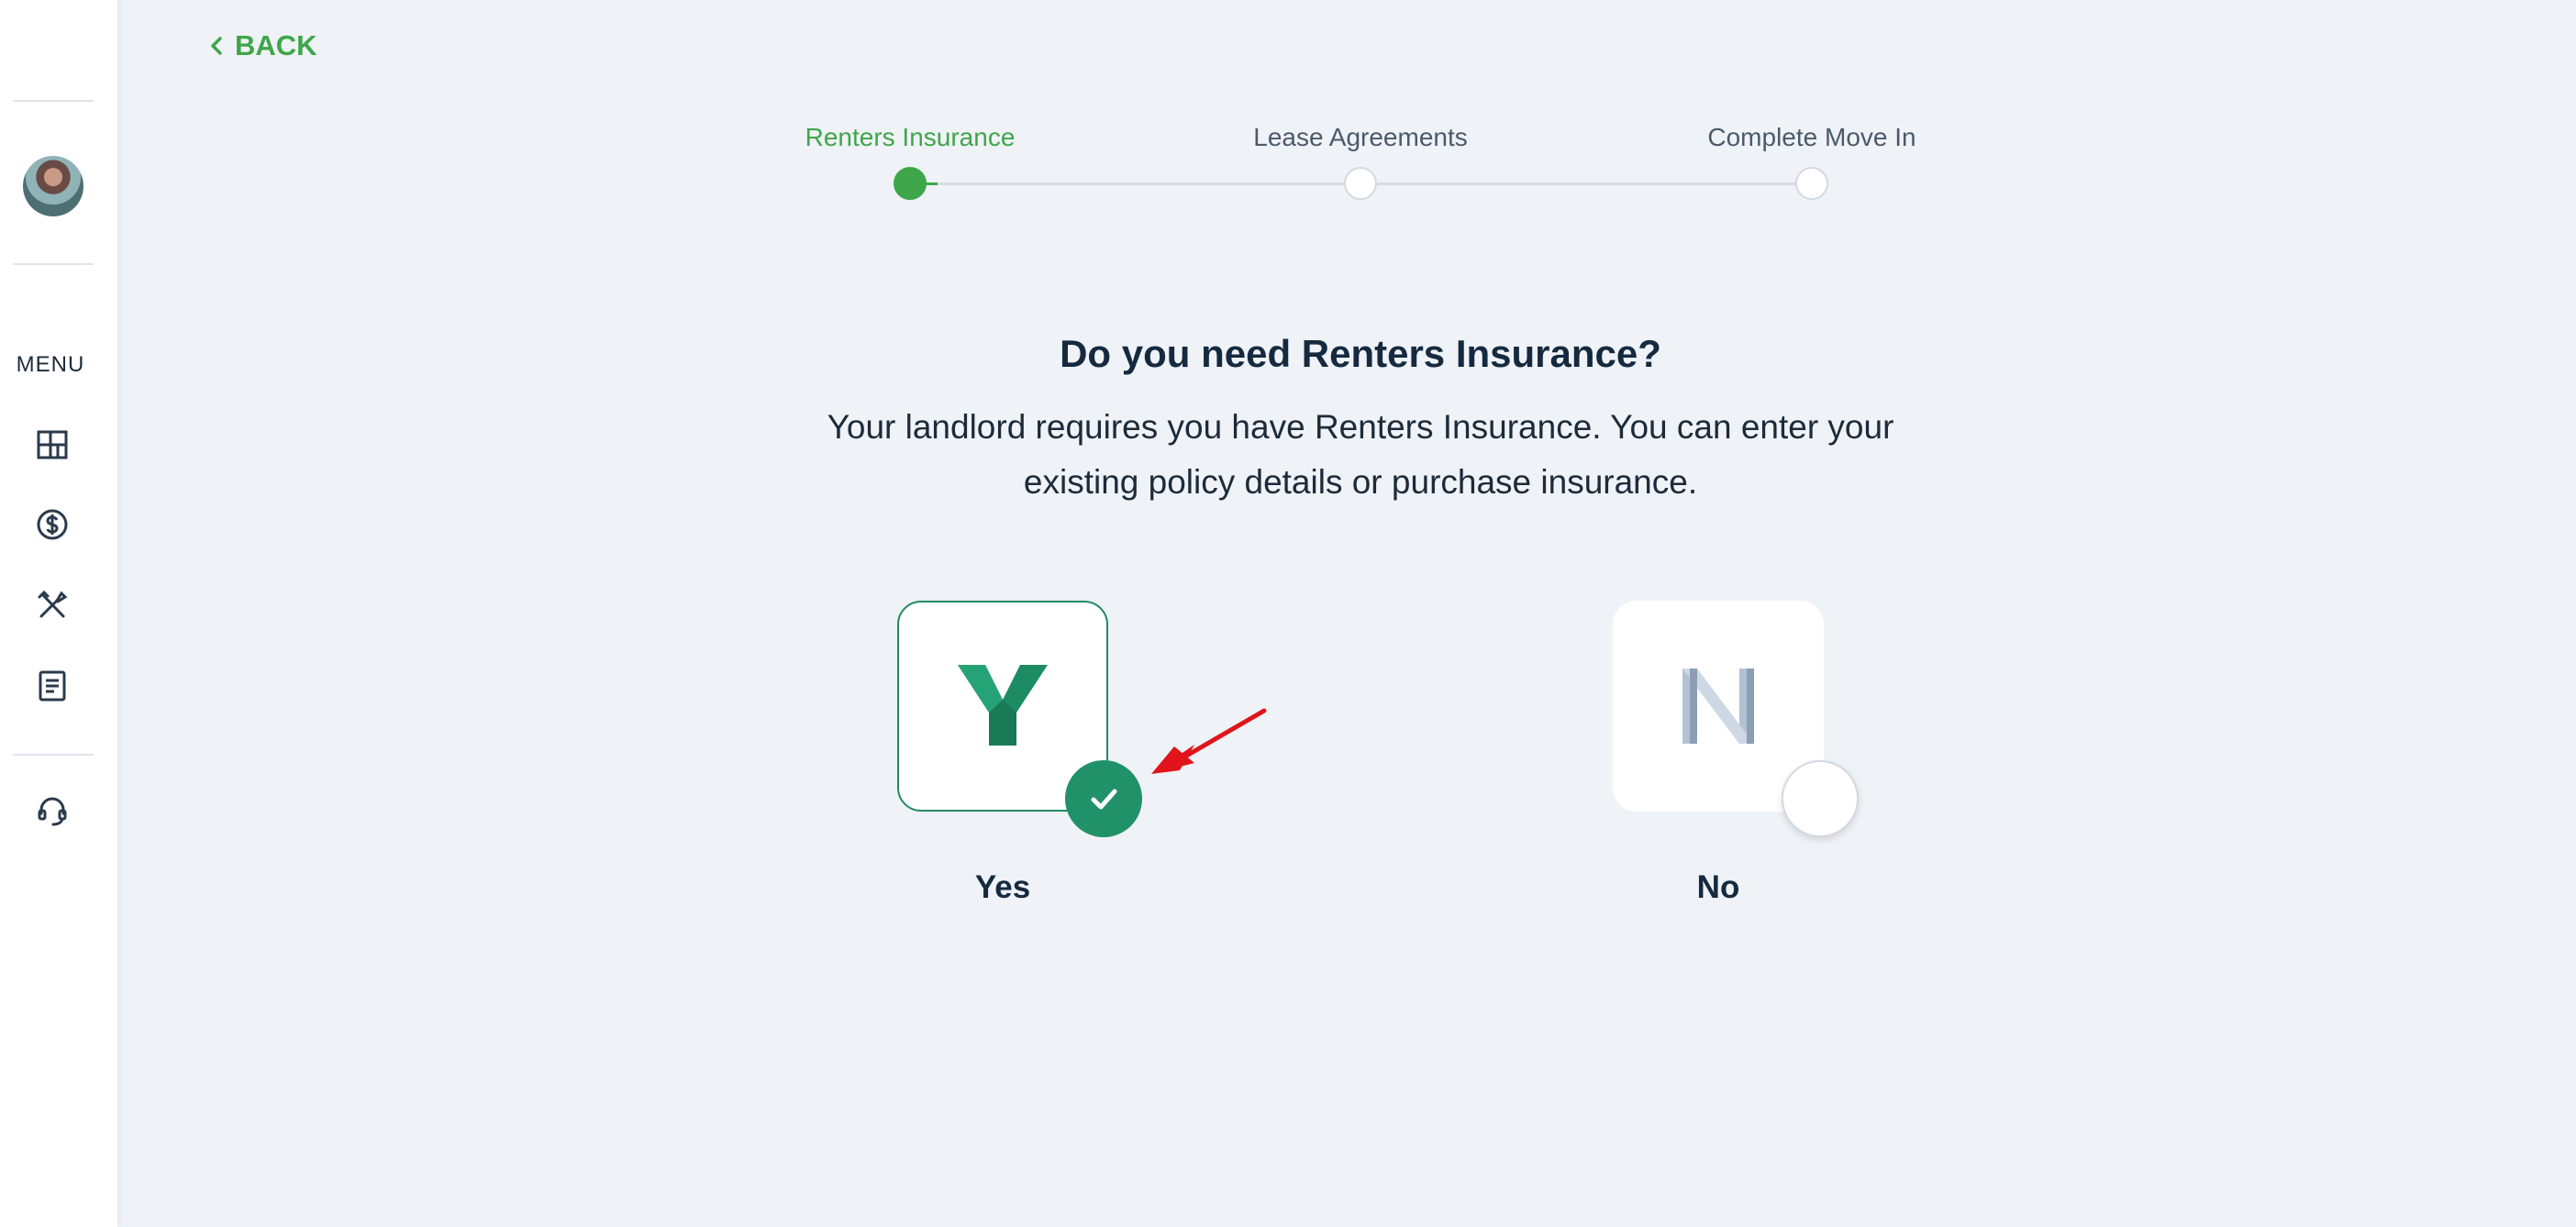 Image resolution: width=2576 pixels, height=1227 pixels. I want to click on option-yes-label: Yes, so click(1002, 887).